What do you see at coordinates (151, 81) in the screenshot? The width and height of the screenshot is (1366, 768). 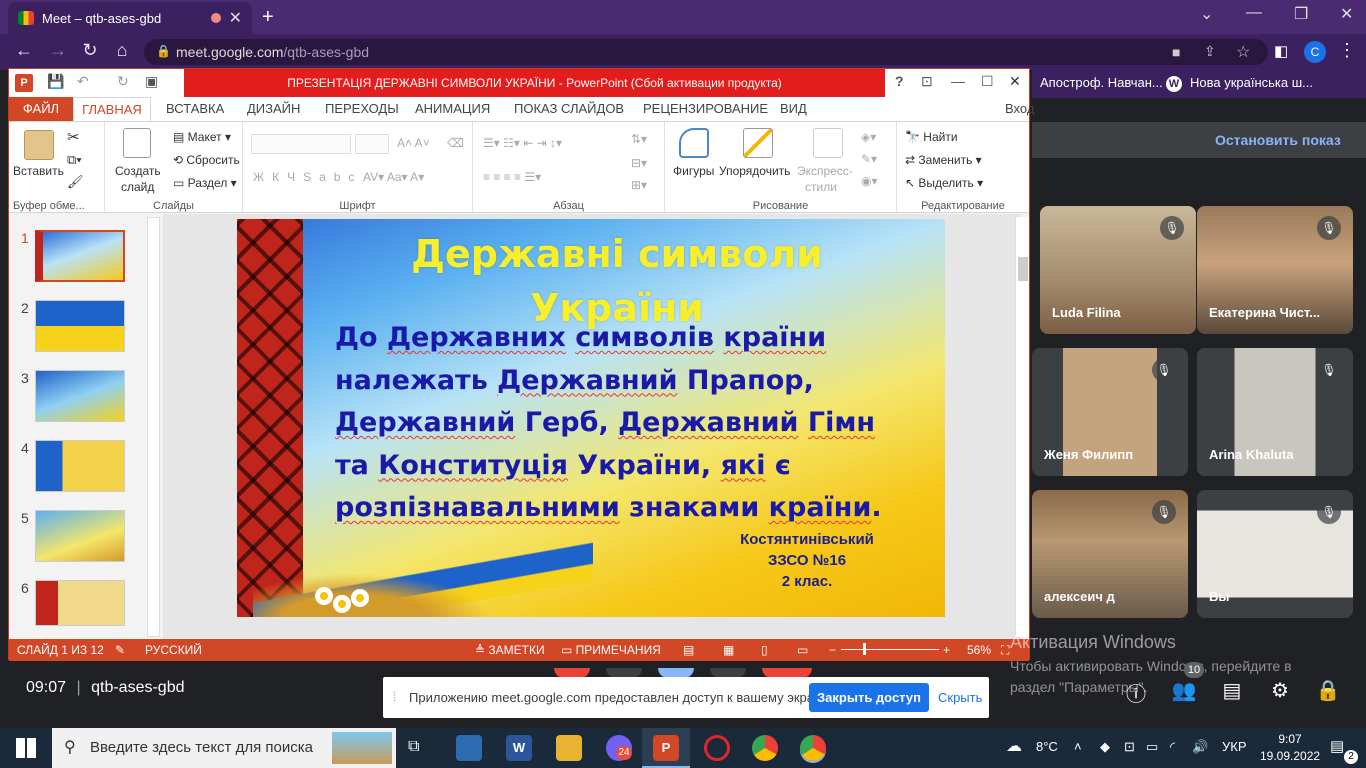 I see `start-slideshow-icon: ▣` at bounding box center [151, 81].